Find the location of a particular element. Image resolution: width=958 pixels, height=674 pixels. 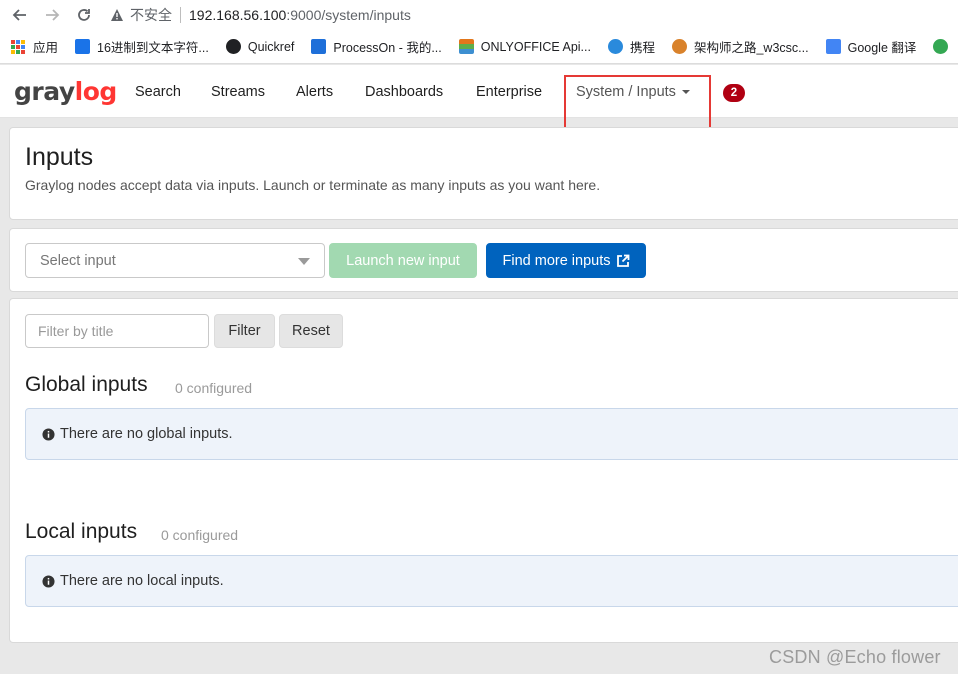

watermark-text: CSDN @Echo flower is located at coordinates (855, 657).